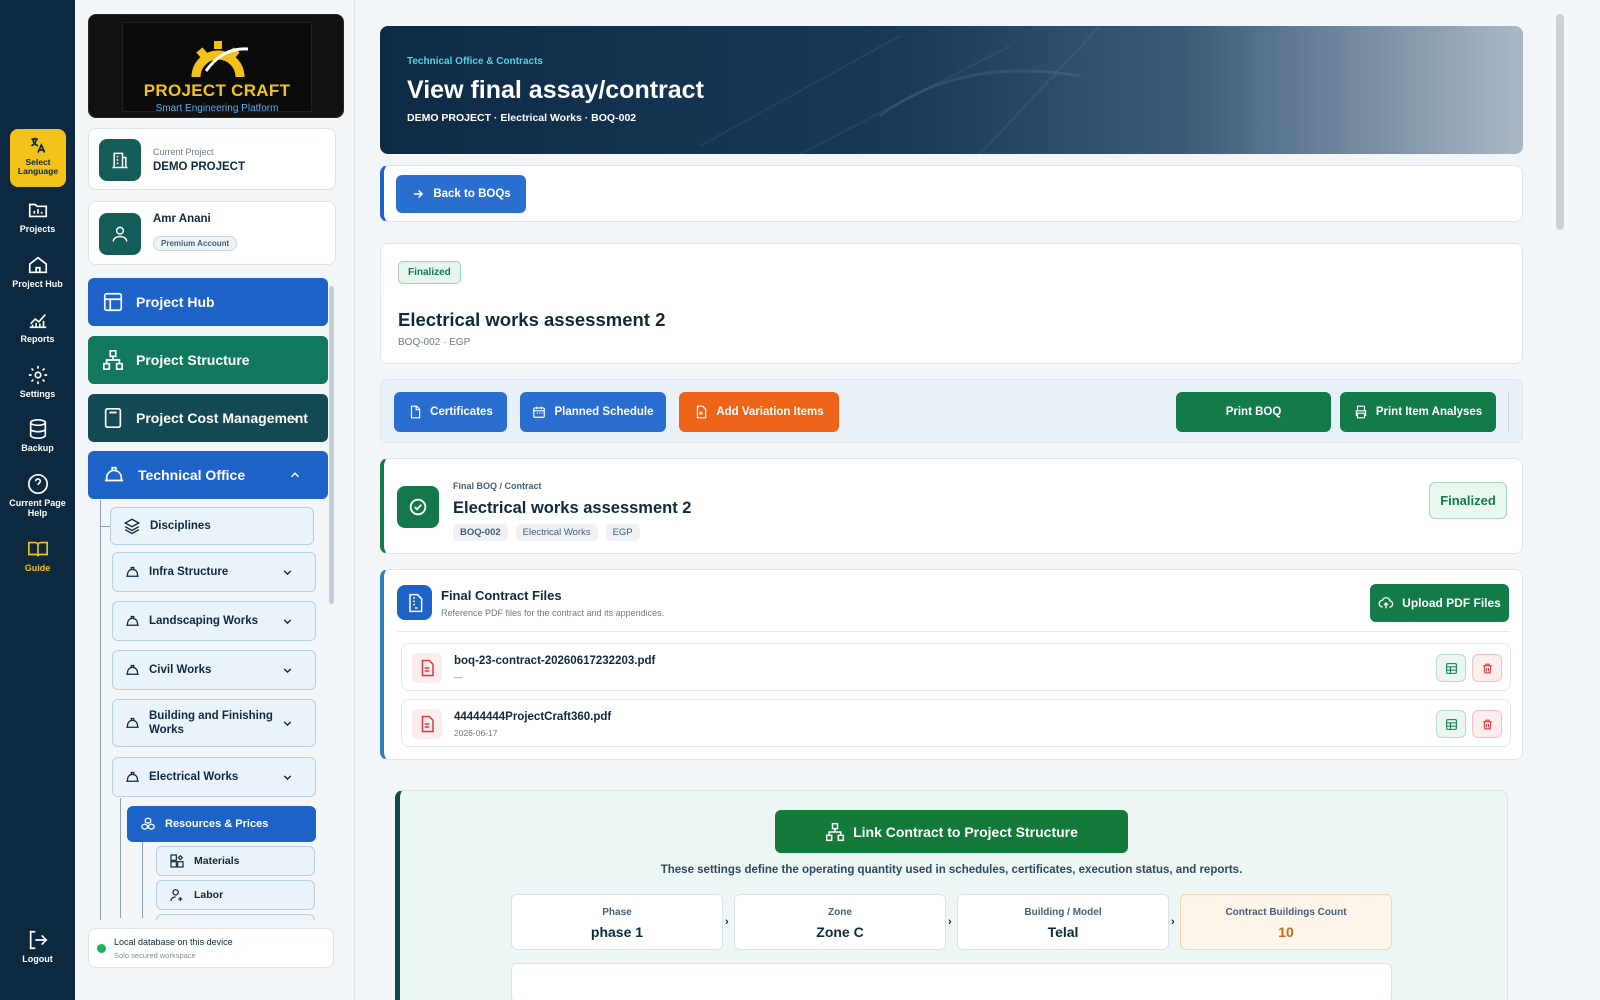 The width and height of the screenshot is (1600, 1000). What do you see at coordinates (214, 670) in the screenshot?
I see `sub-civil-works: Civil Works` at bounding box center [214, 670].